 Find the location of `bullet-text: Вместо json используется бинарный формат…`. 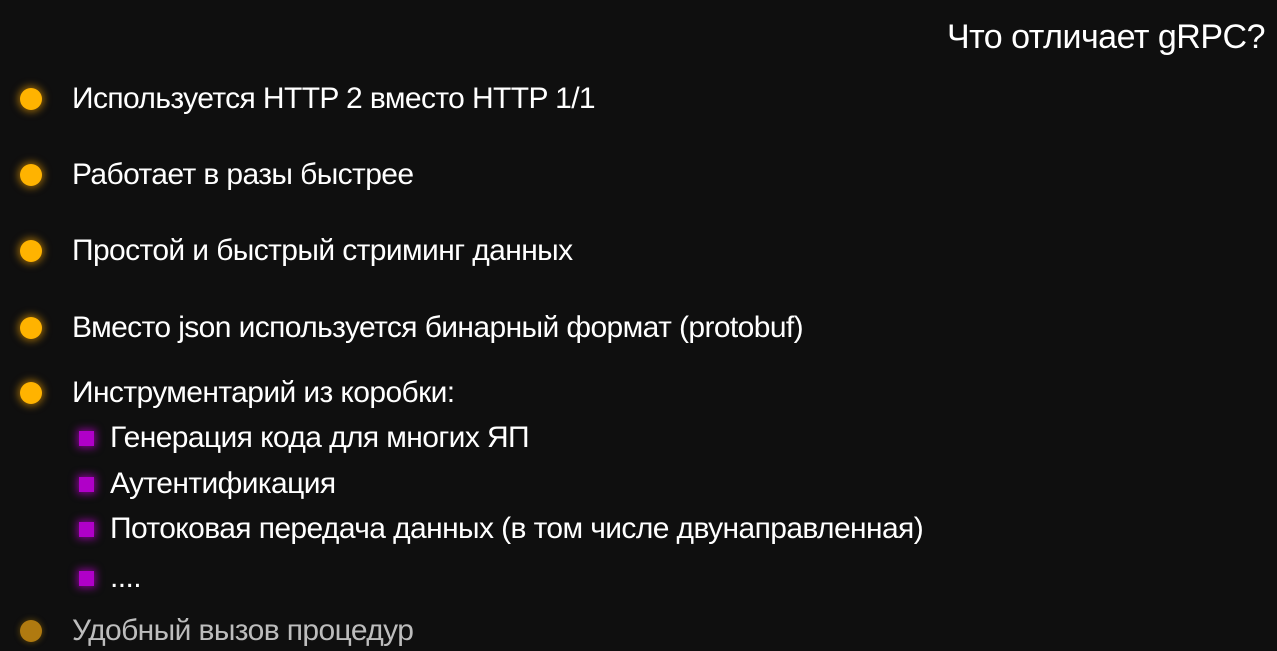

bullet-text: Вместо json используется бинарный формат… is located at coordinates (438, 327).